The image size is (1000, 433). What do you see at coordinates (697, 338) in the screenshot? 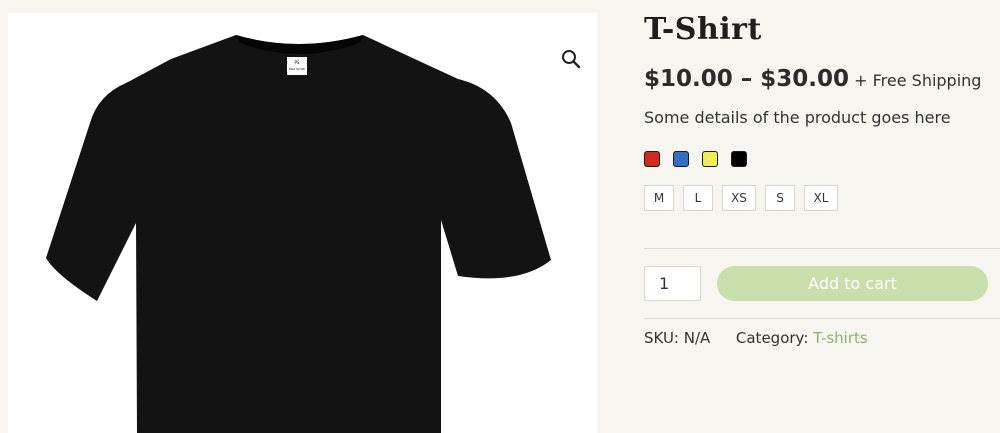
I see `sku-value: N/A` at bounding box center [697, 338].